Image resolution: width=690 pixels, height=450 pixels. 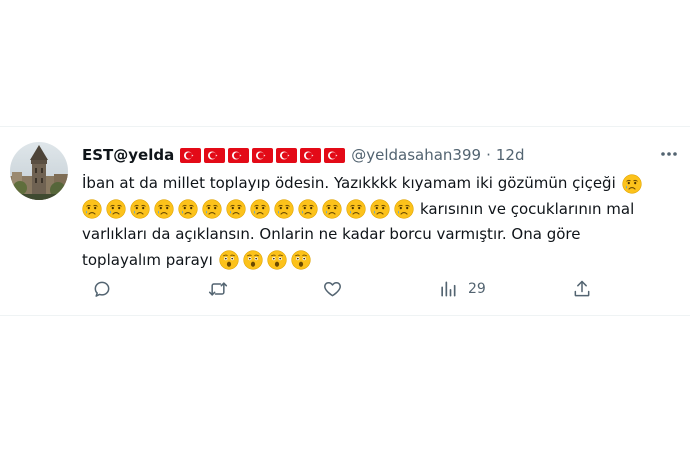 I want to click on more-options-button, so click(x=669, y=154).